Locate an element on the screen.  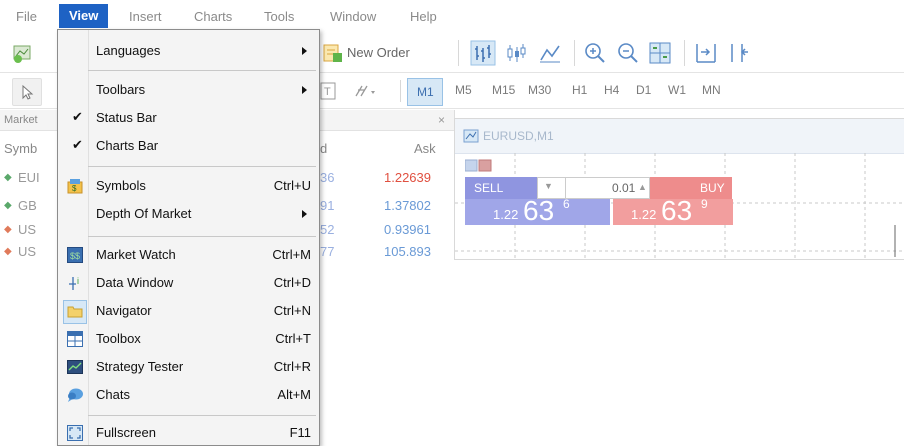
sell-label: SELL is located at coordinates (489, 188).